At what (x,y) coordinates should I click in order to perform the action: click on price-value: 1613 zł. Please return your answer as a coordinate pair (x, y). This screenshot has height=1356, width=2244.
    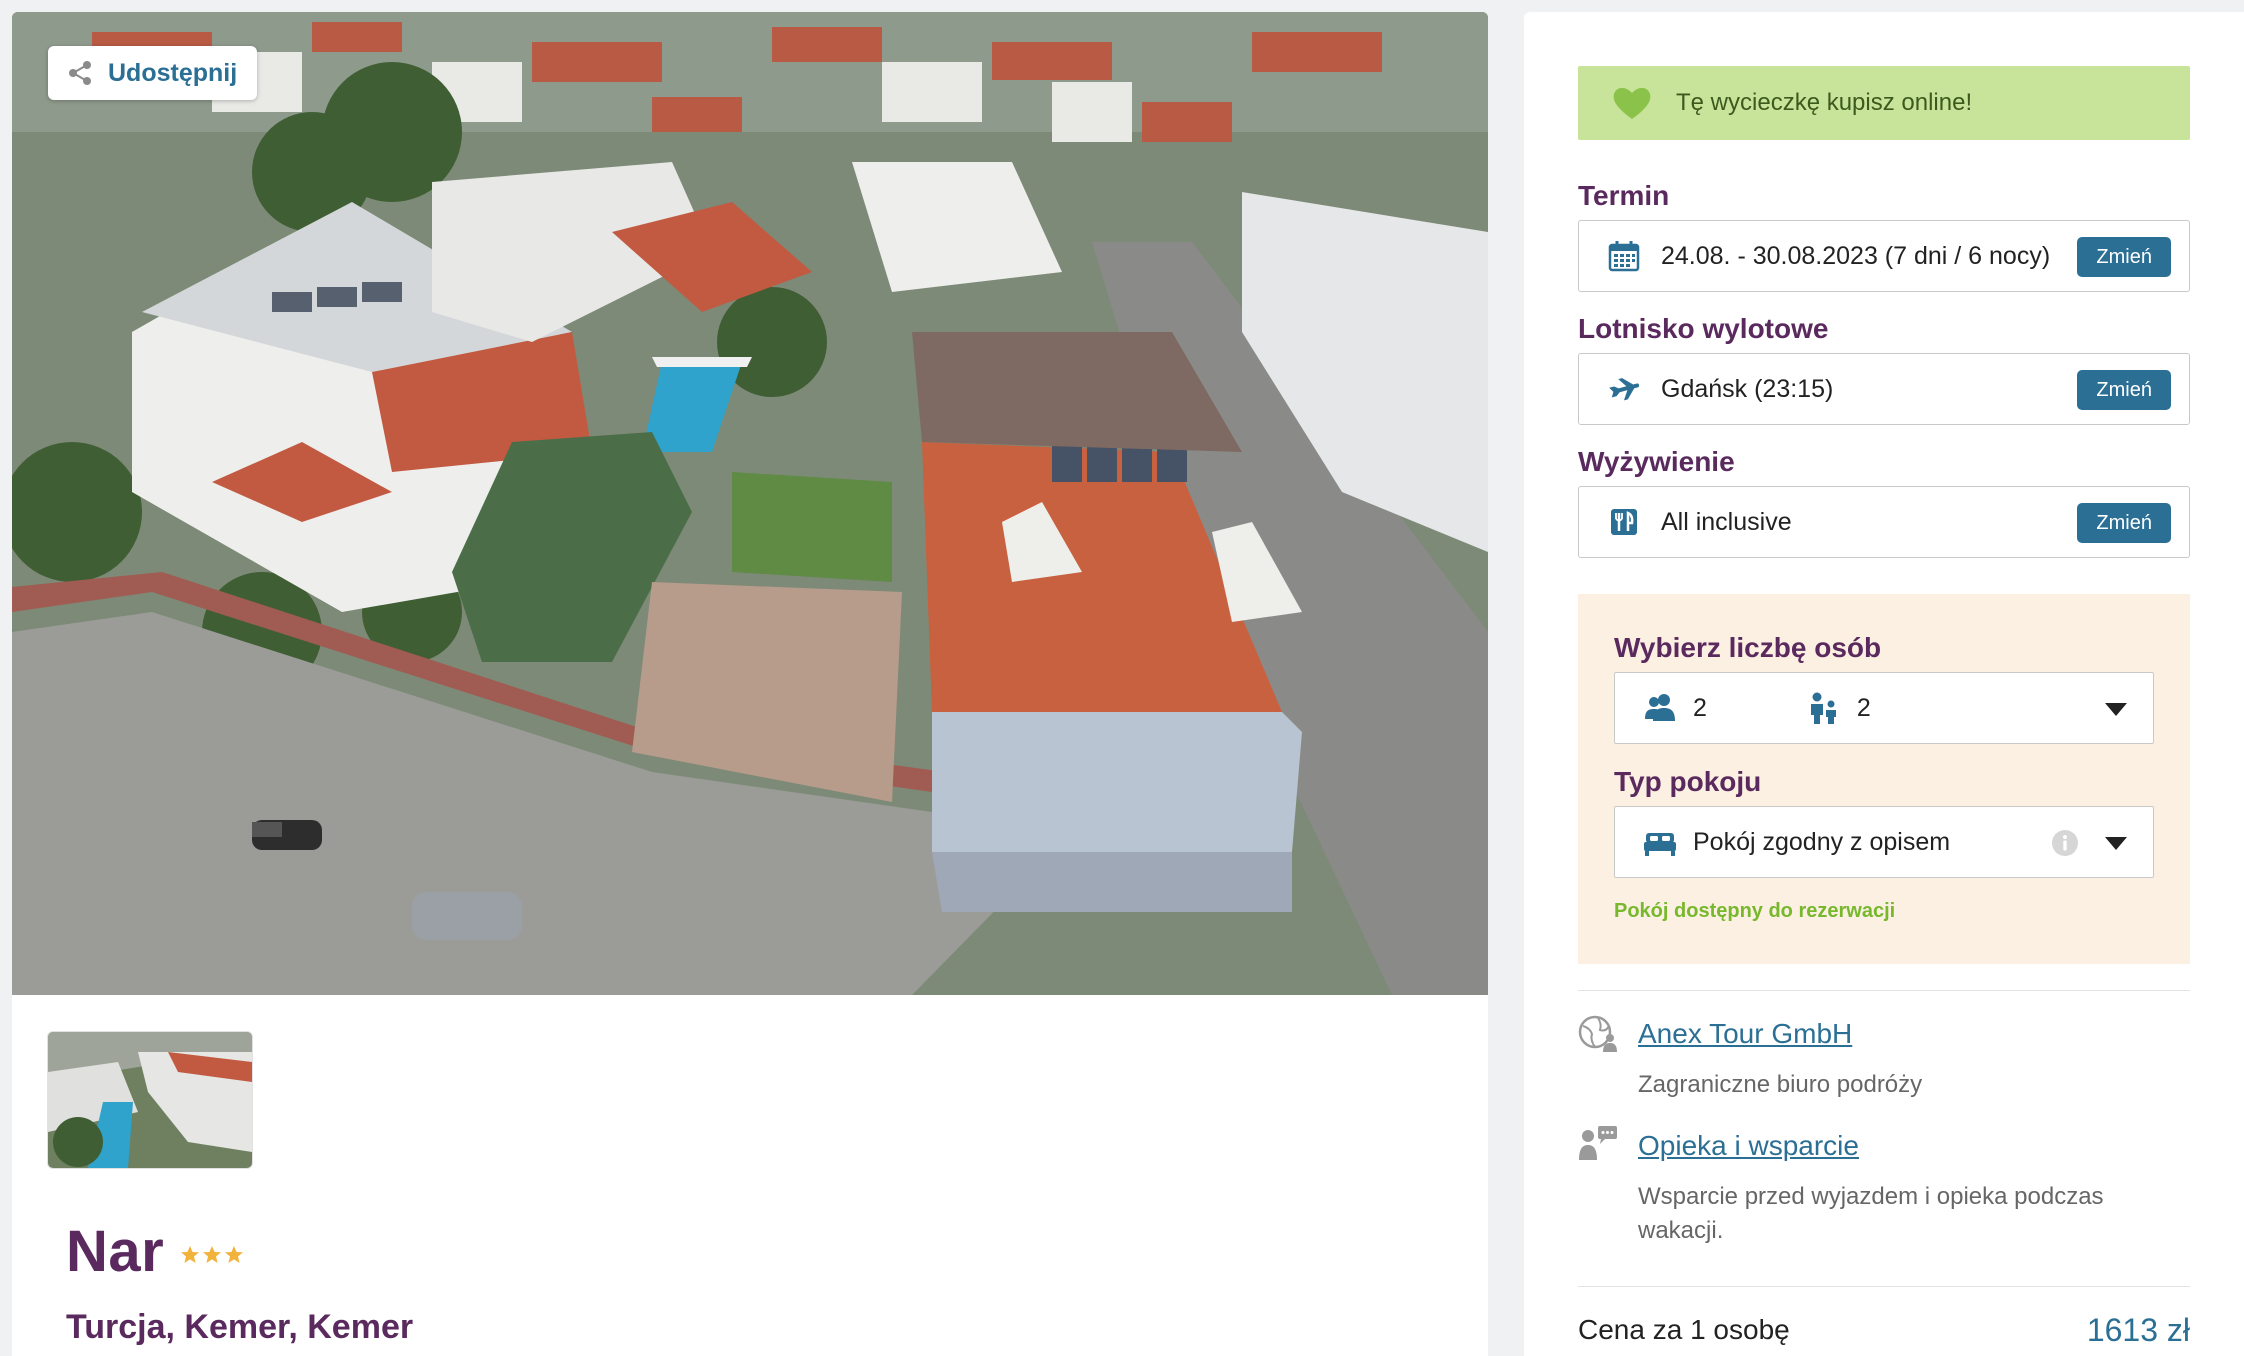
    Looking at the image, I should click on (2138, 1330).